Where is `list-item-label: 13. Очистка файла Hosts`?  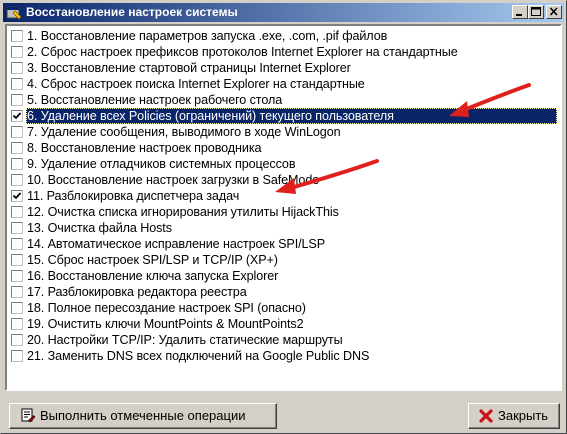
list-item-label: 13. Очистка файла Hosts is located at coordinates (99, 228).